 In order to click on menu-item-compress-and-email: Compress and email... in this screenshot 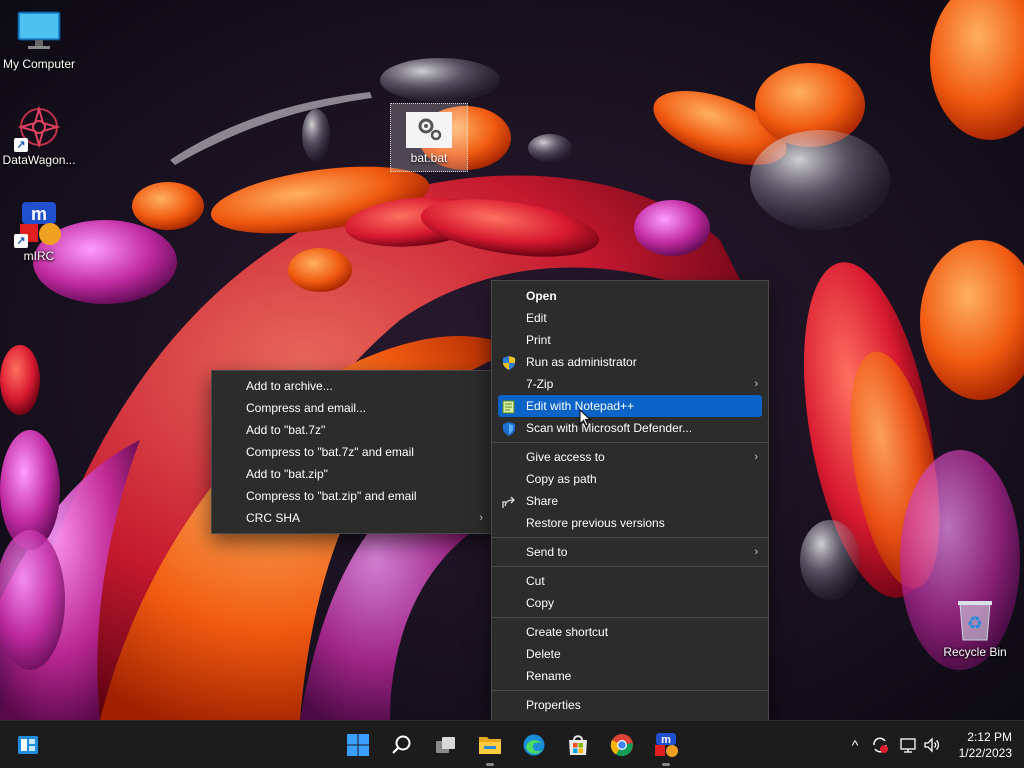, I will do `click(352, 408)`.